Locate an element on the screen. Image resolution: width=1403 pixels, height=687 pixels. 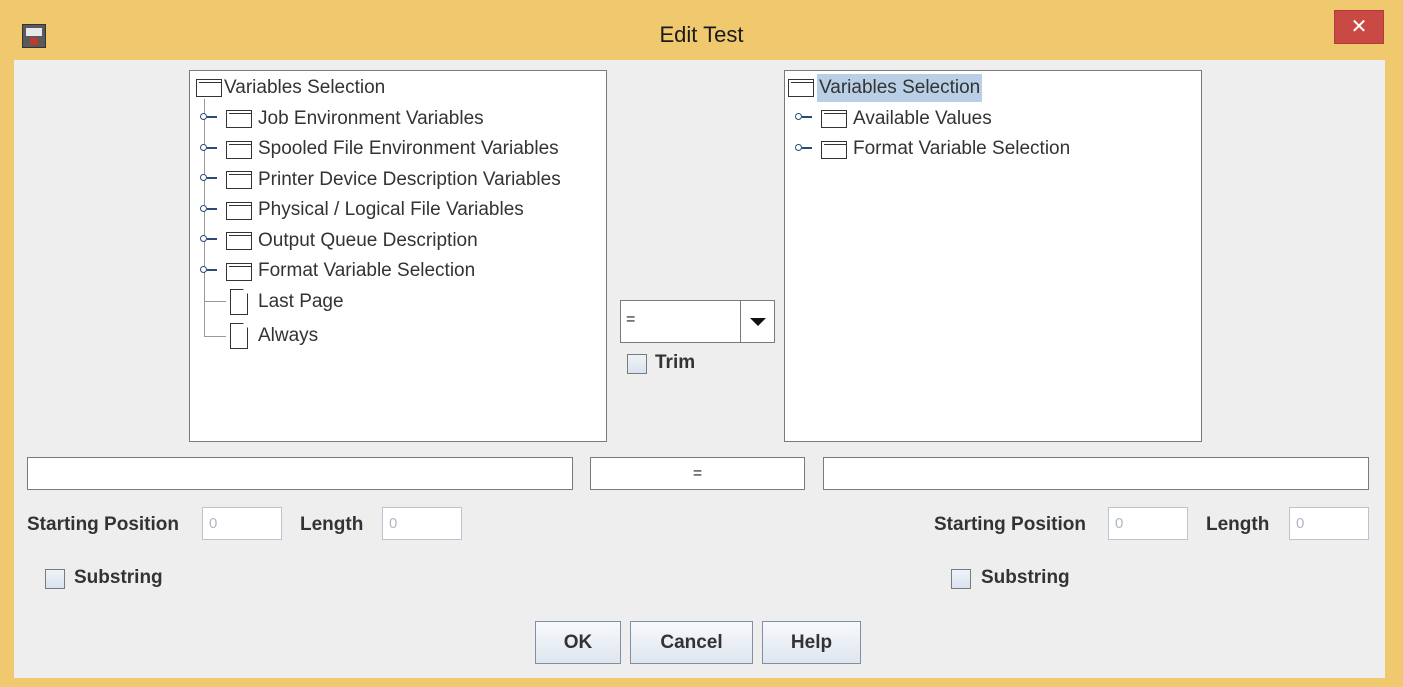
help-button: Help is located at coordinates (811, 642).